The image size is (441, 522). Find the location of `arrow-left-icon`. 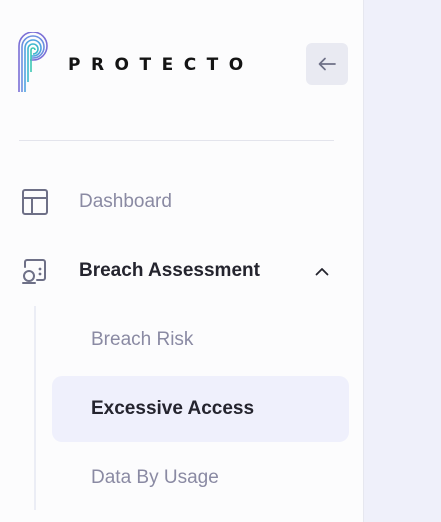

arrow-left-icon is located at coordinates (327, 64).